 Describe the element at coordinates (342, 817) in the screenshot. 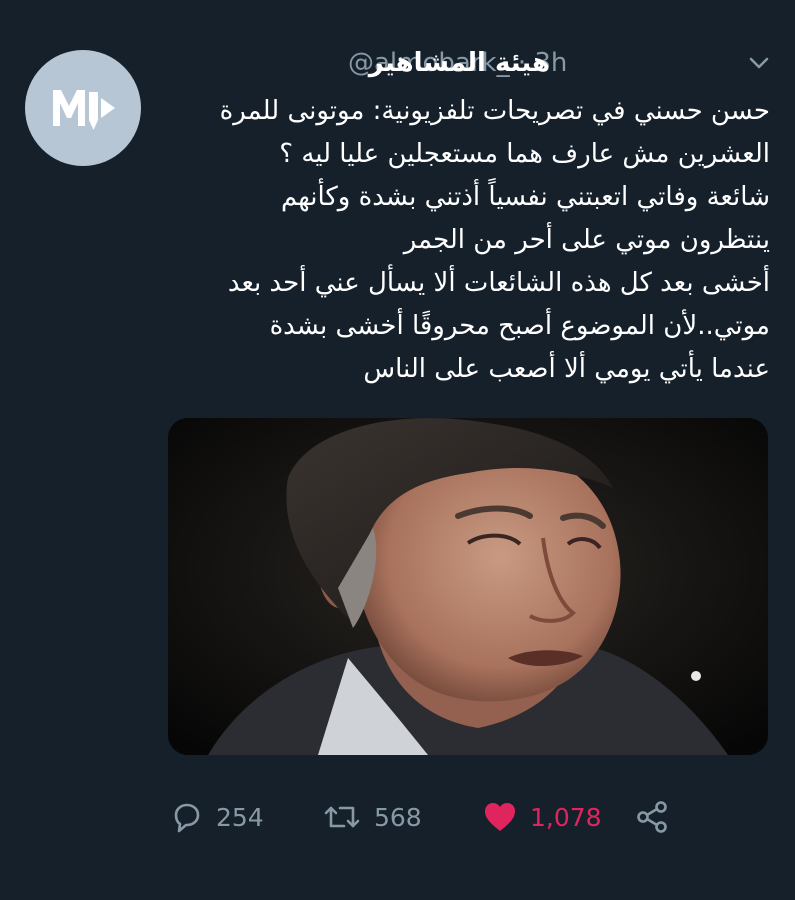

I see `retweet-icon` at that location.